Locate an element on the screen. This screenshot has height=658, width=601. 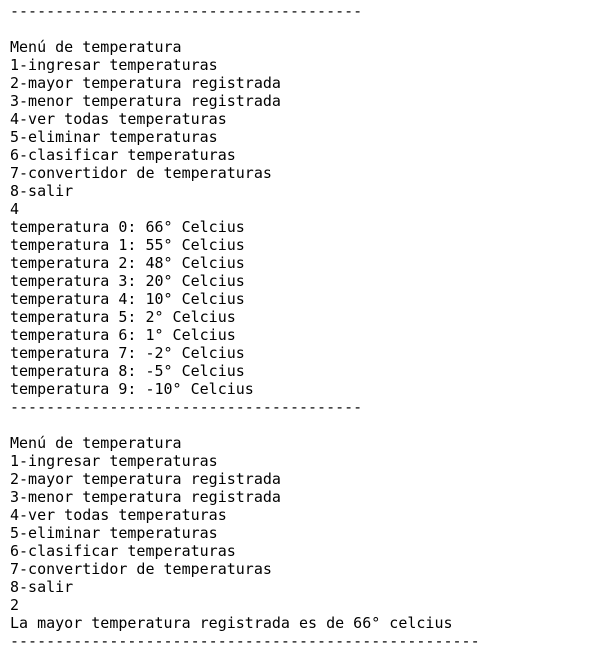
temperature-line: temperatura 4: 10° Celcius is located at coordinates (127, 299).